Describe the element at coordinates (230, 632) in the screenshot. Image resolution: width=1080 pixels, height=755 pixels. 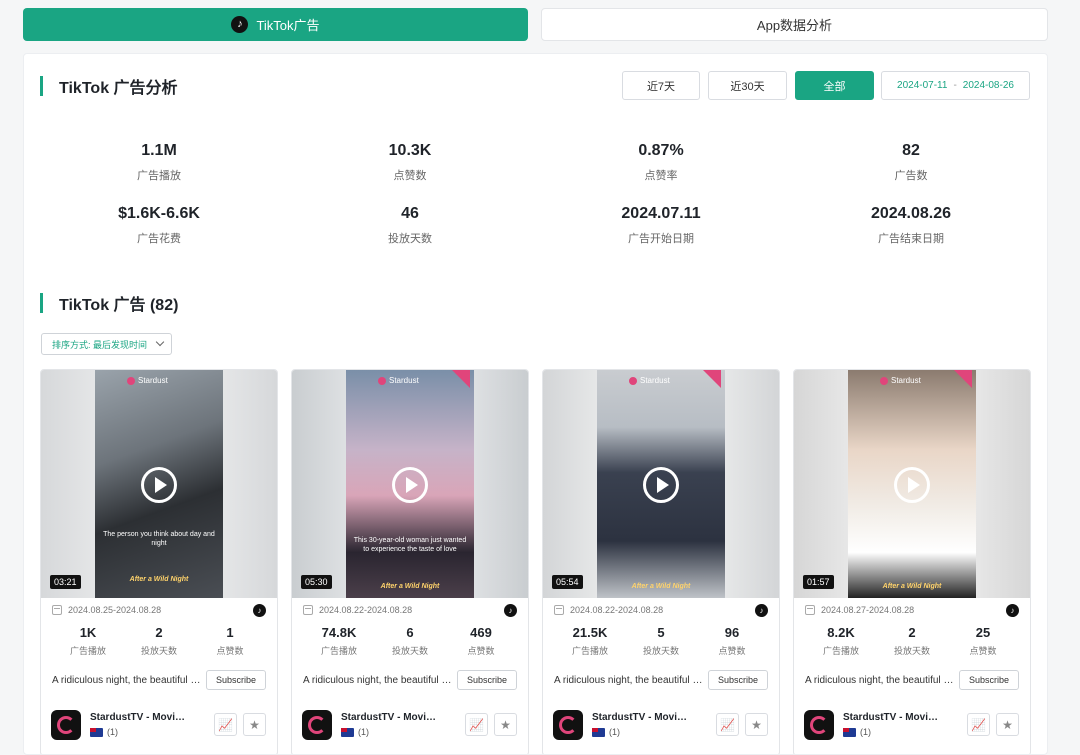
I see `card-stat-value: 1` at that location.